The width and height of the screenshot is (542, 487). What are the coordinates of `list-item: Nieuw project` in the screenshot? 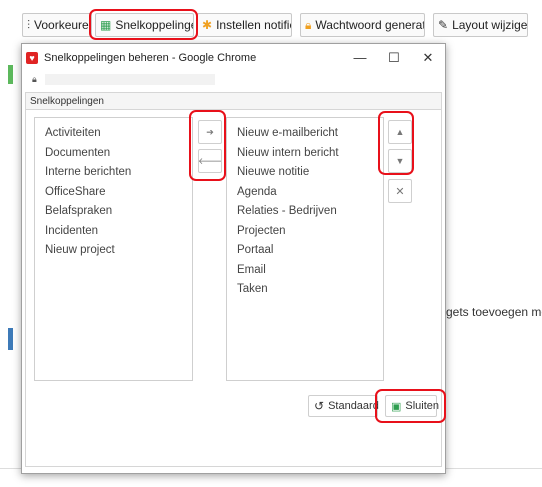 It's located at (113, 251).